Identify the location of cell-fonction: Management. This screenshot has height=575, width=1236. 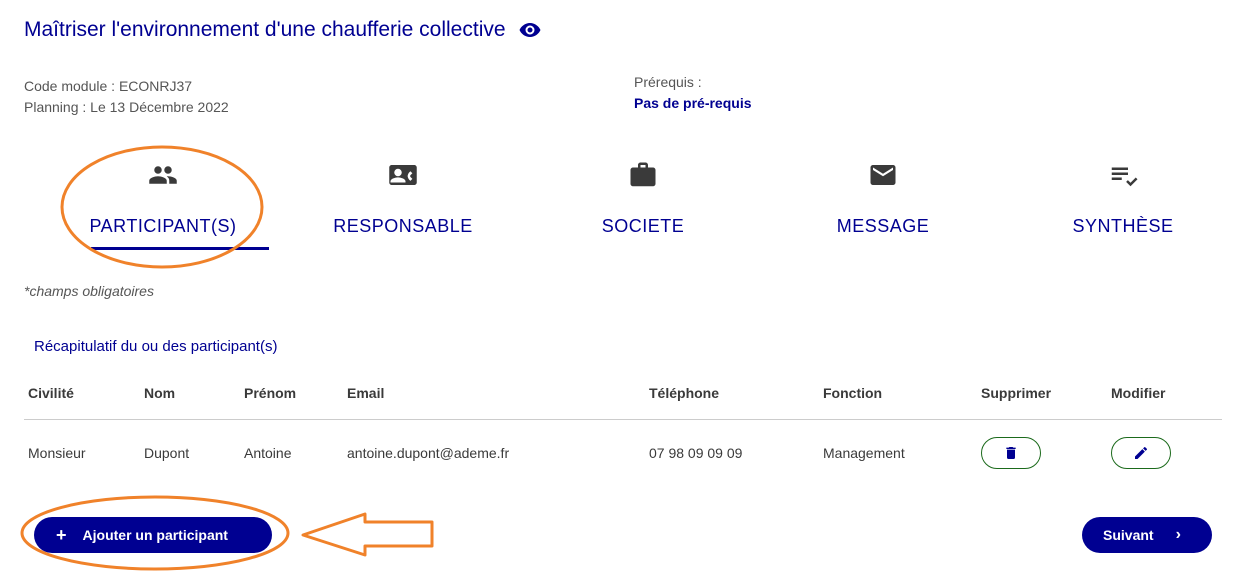
(864, 453).